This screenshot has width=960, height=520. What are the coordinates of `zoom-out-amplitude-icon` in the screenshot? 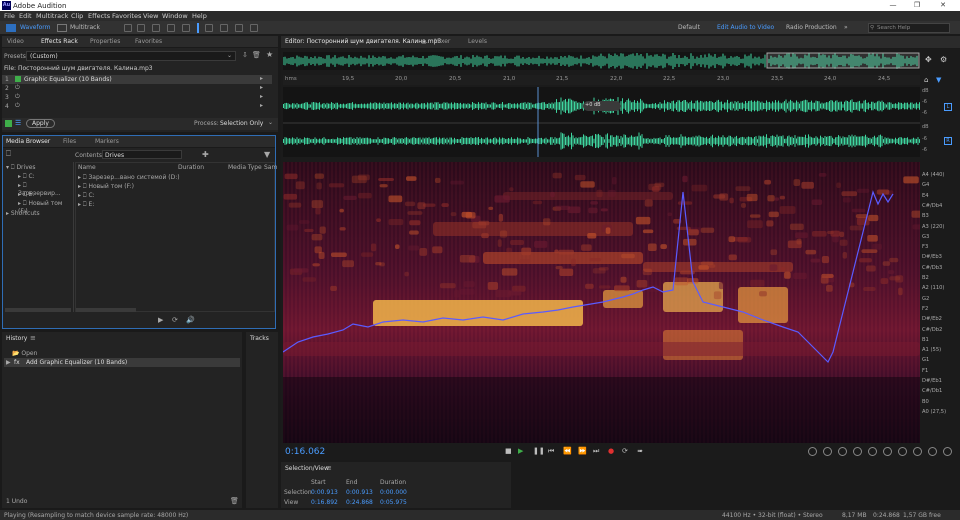 It's located at (827, 451).